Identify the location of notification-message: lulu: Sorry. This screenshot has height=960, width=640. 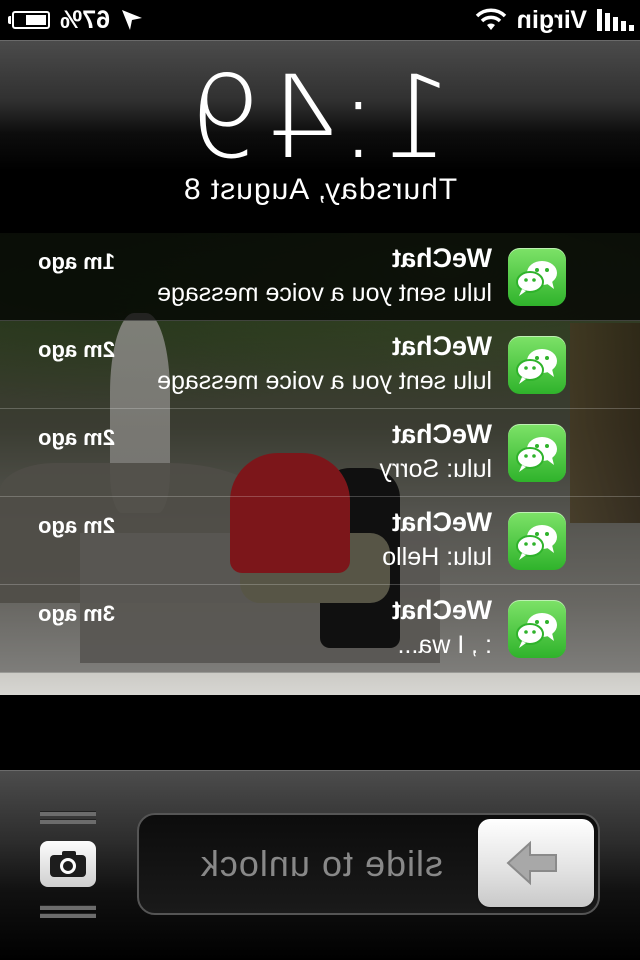
(435, 469).